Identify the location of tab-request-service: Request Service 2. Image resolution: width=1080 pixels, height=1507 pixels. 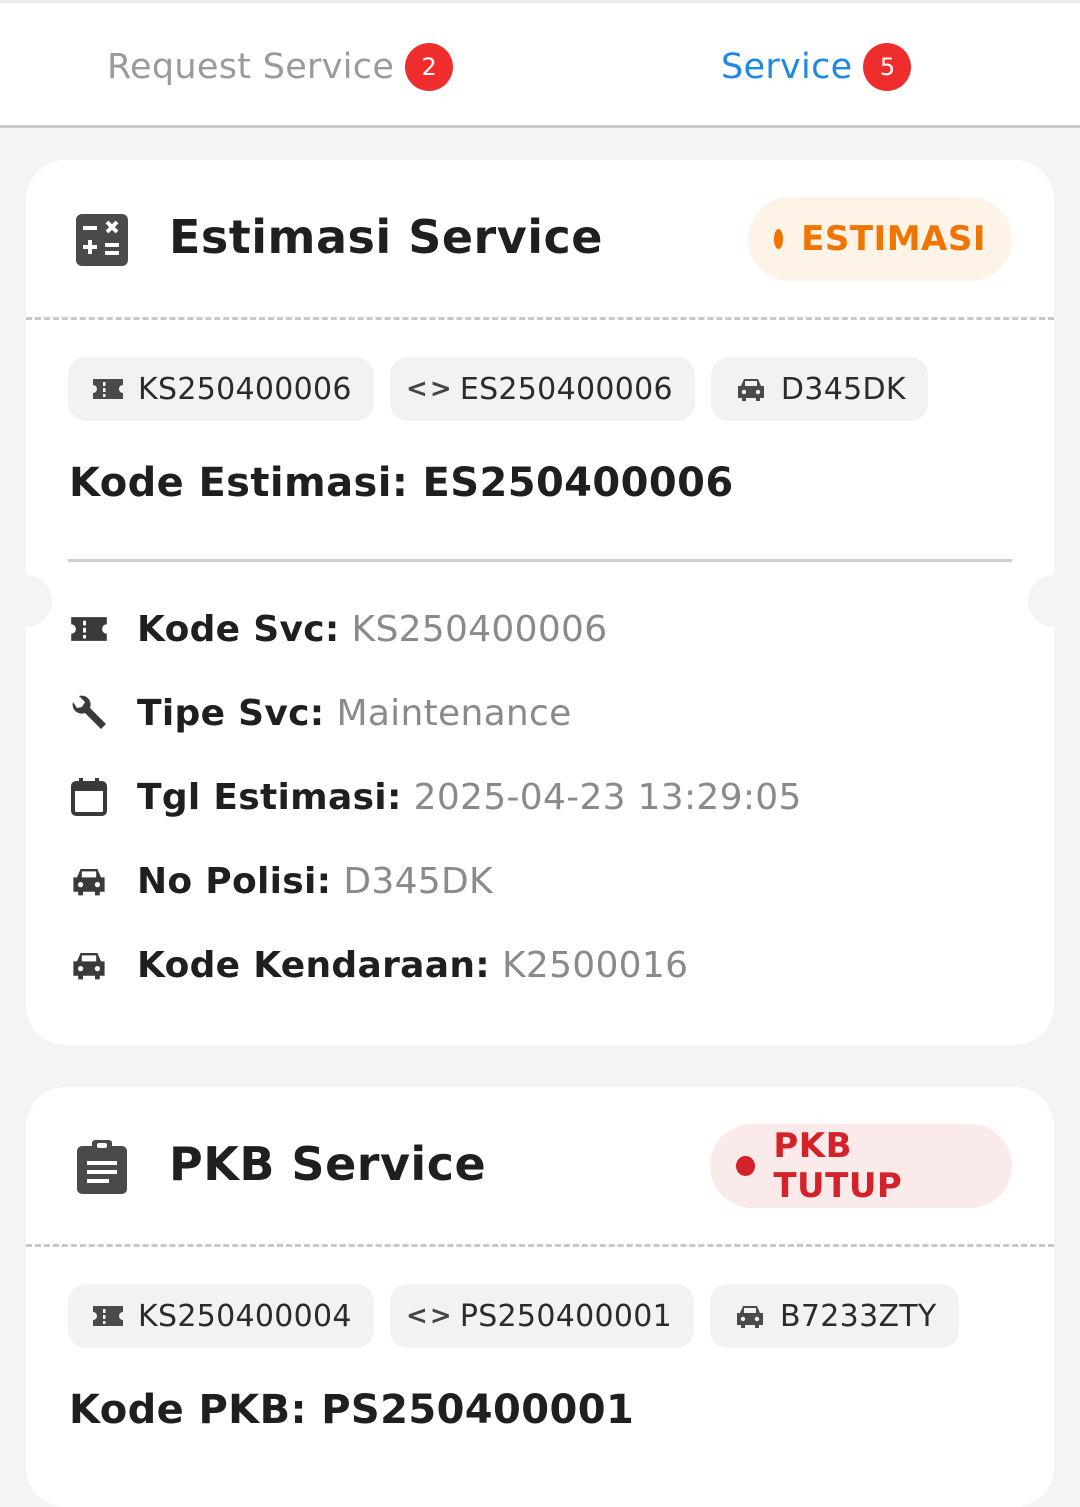
(280, 67).